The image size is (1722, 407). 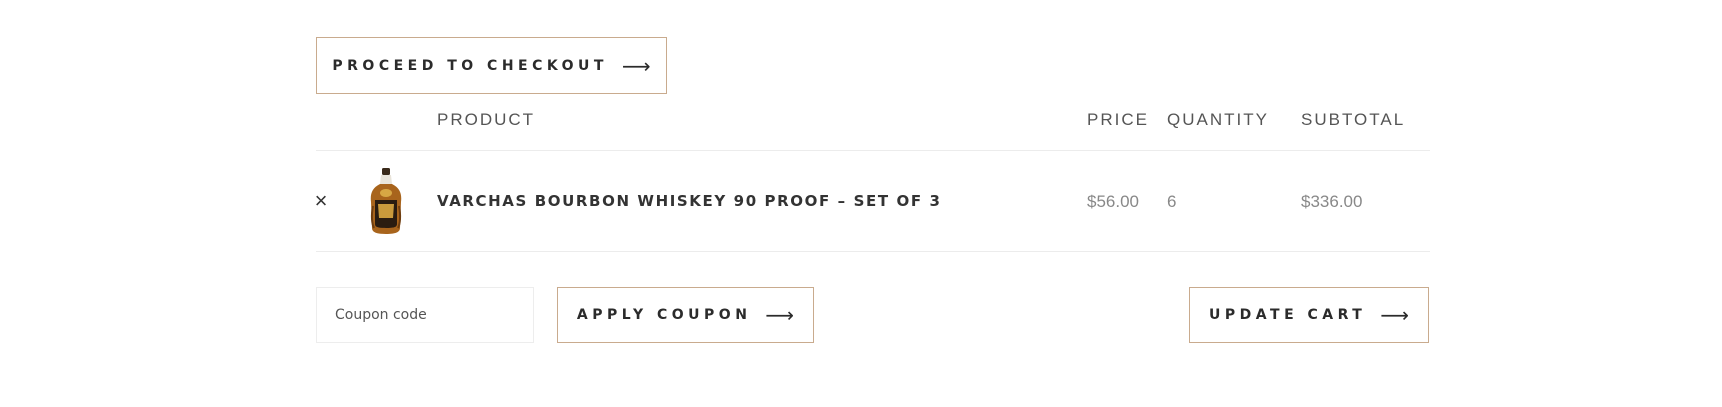 What do you see at coordinates (486, 119) in the screenshot?
I see `column-header-product: PRODUCT` at bounding box center [486, 119].